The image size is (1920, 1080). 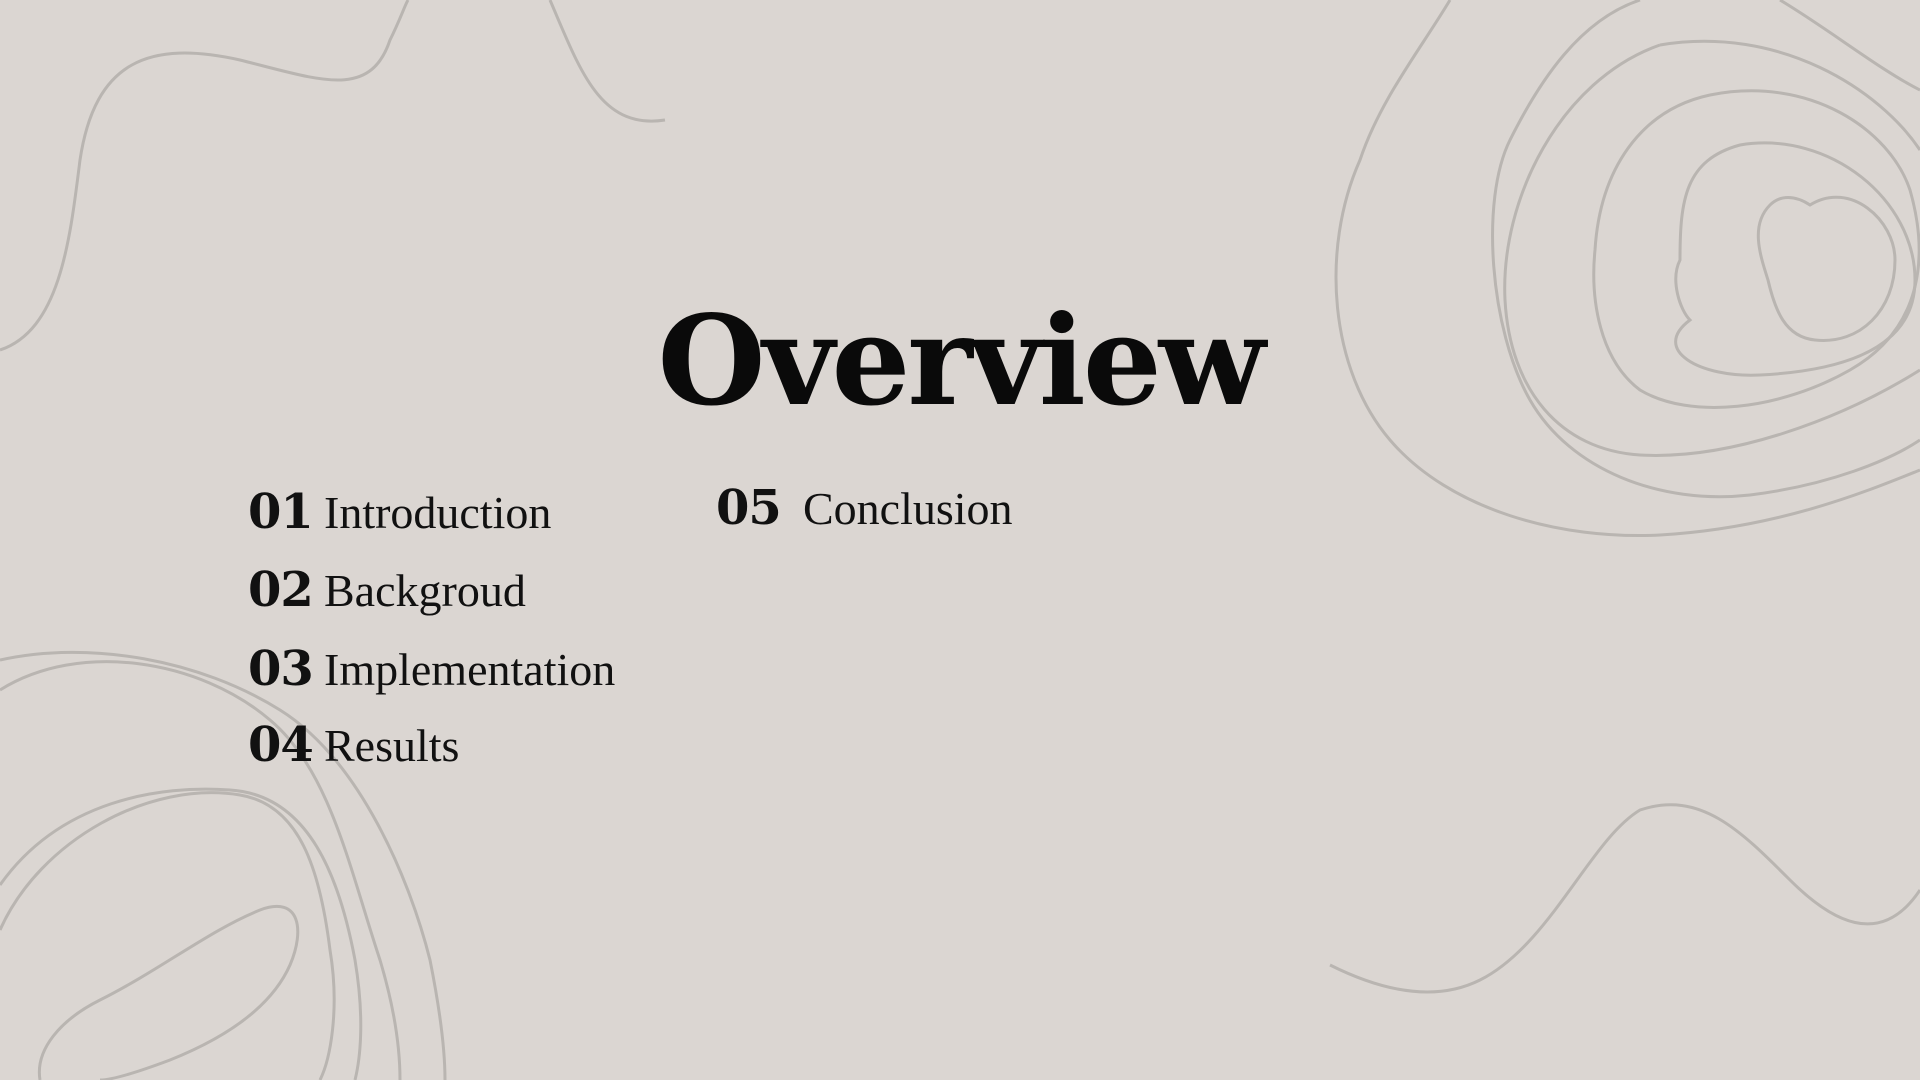 What do you see at coordinates (281, 745) in the screenshot?
I see `item-number: 04` at bounding box center [281, 745].